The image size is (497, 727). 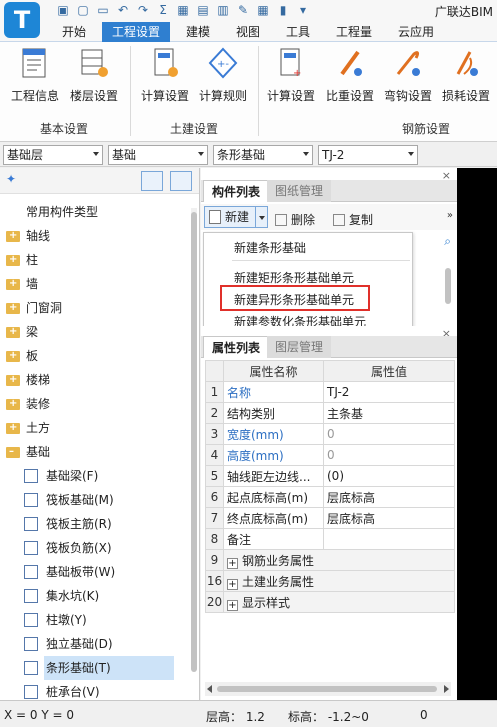 What do you see at coordinates (209, 689) in the screenshot?
I see `scroll-left-icon` at bounding box center [209, 689].